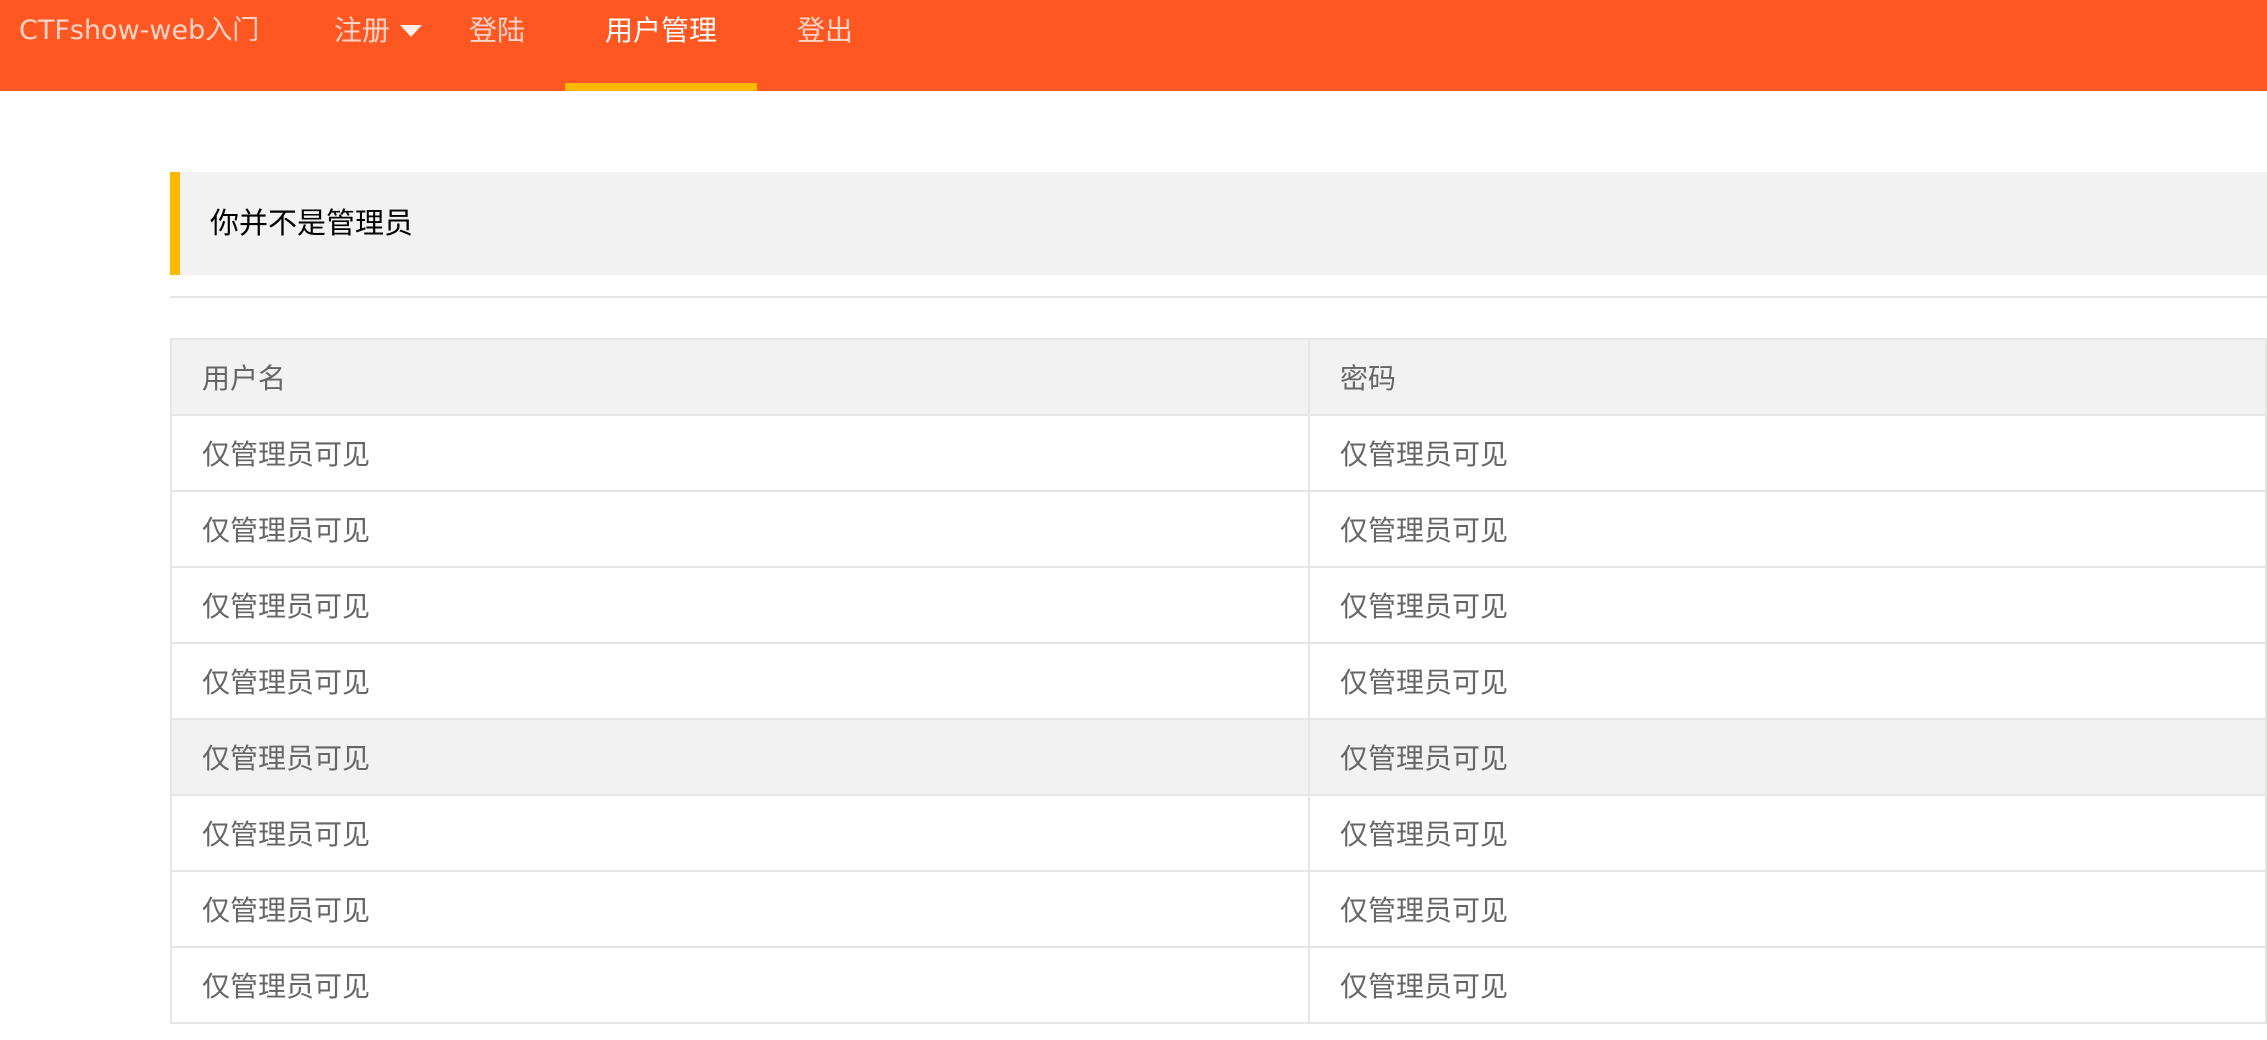  What do you see at coordinates (376, 45) in the screenshot?
I see `nav-register: 注册` at bounding box center [376, 45].